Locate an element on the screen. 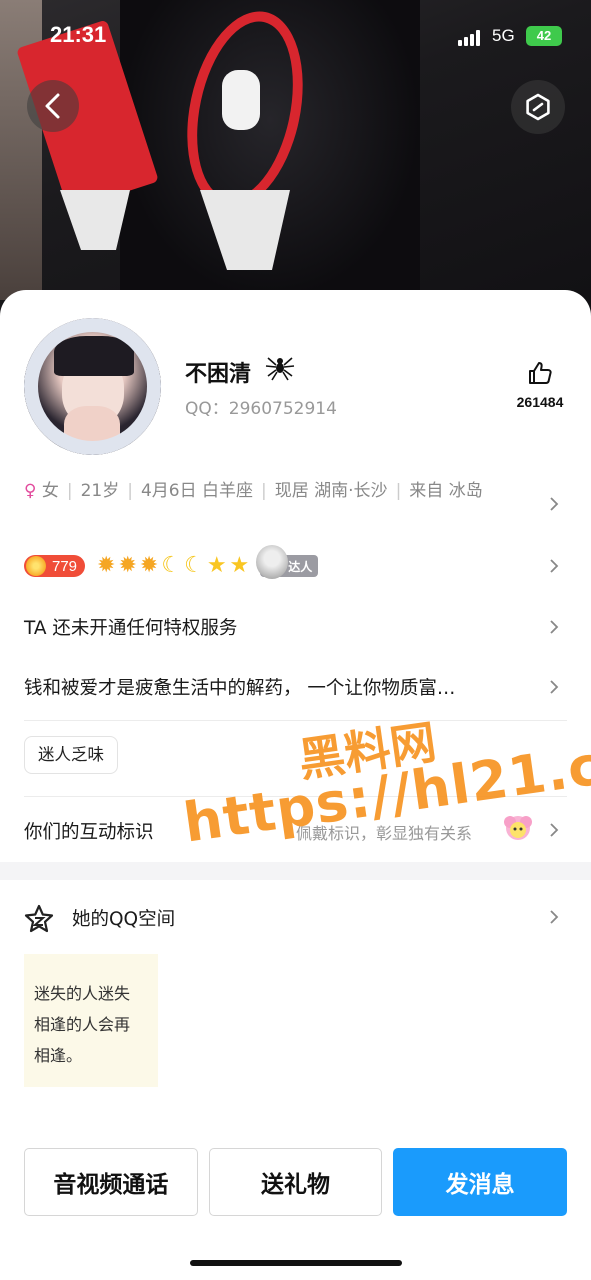 This screenshot has width=591, height=1280. age: 21岁 is located at coordinates (100, 491).